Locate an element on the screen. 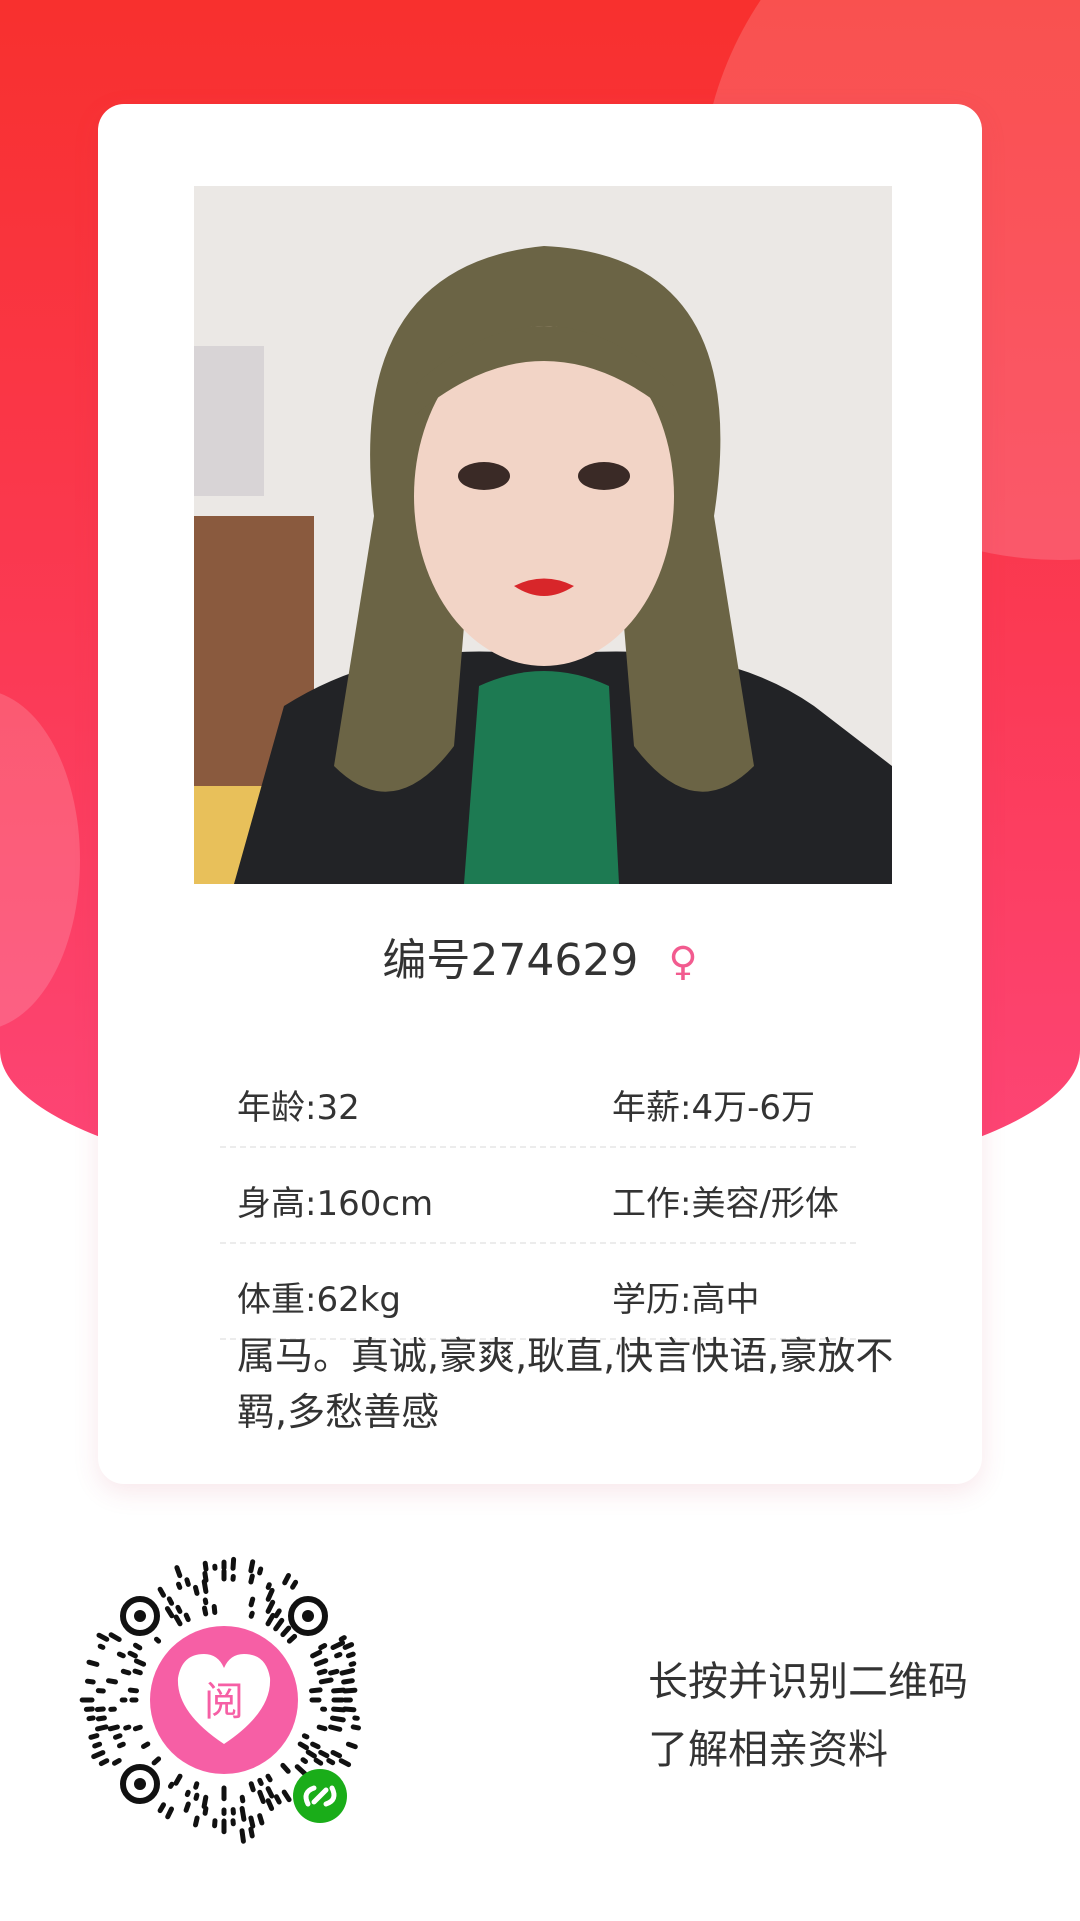 The image size is (1080, 1921). profile-id: 编号274629 is located at coordinates (510, 960).